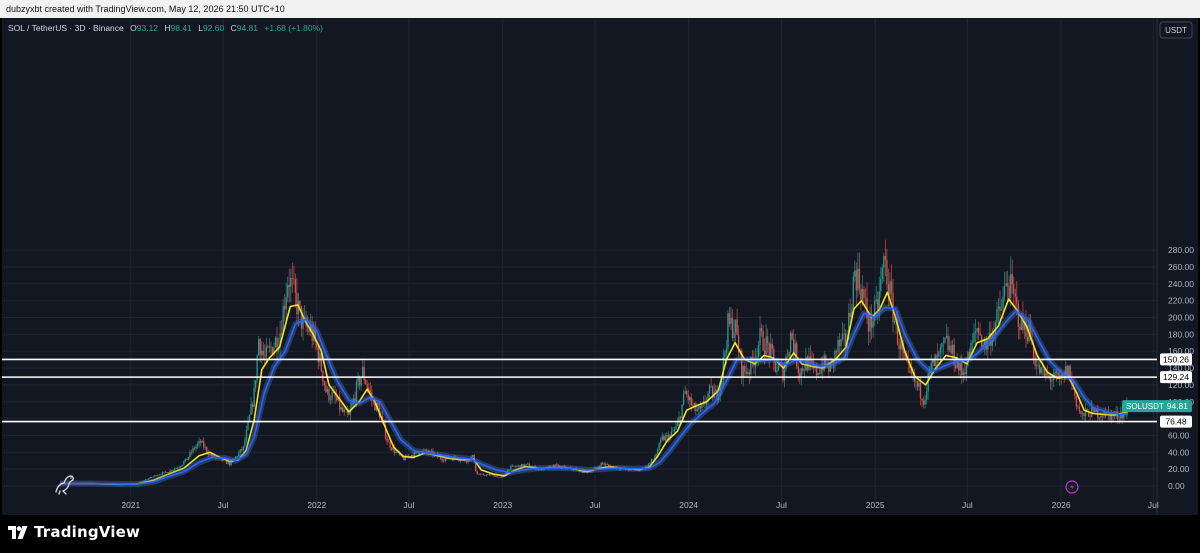 This screenshot has width=1200, height=553. Describe the element at coordinates (148, 28) in the screenshot. I see `open-value: 93.12` at that location.